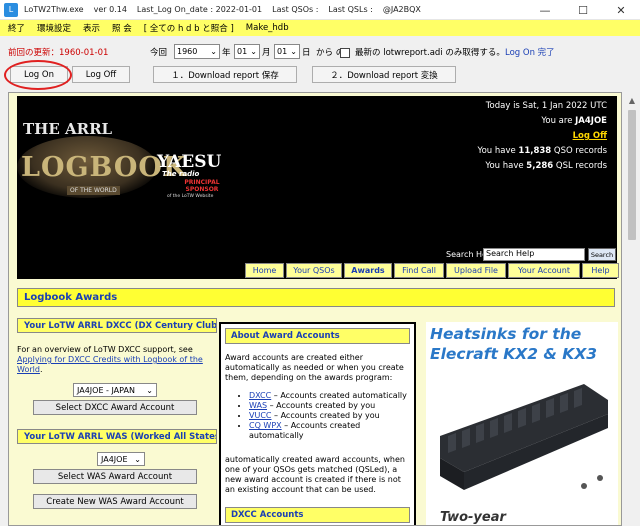  What do you see at coordinates (632, 309) in the screenshot?
I see `webview-scrollbar: ▲` at bounding box center [632, 309].